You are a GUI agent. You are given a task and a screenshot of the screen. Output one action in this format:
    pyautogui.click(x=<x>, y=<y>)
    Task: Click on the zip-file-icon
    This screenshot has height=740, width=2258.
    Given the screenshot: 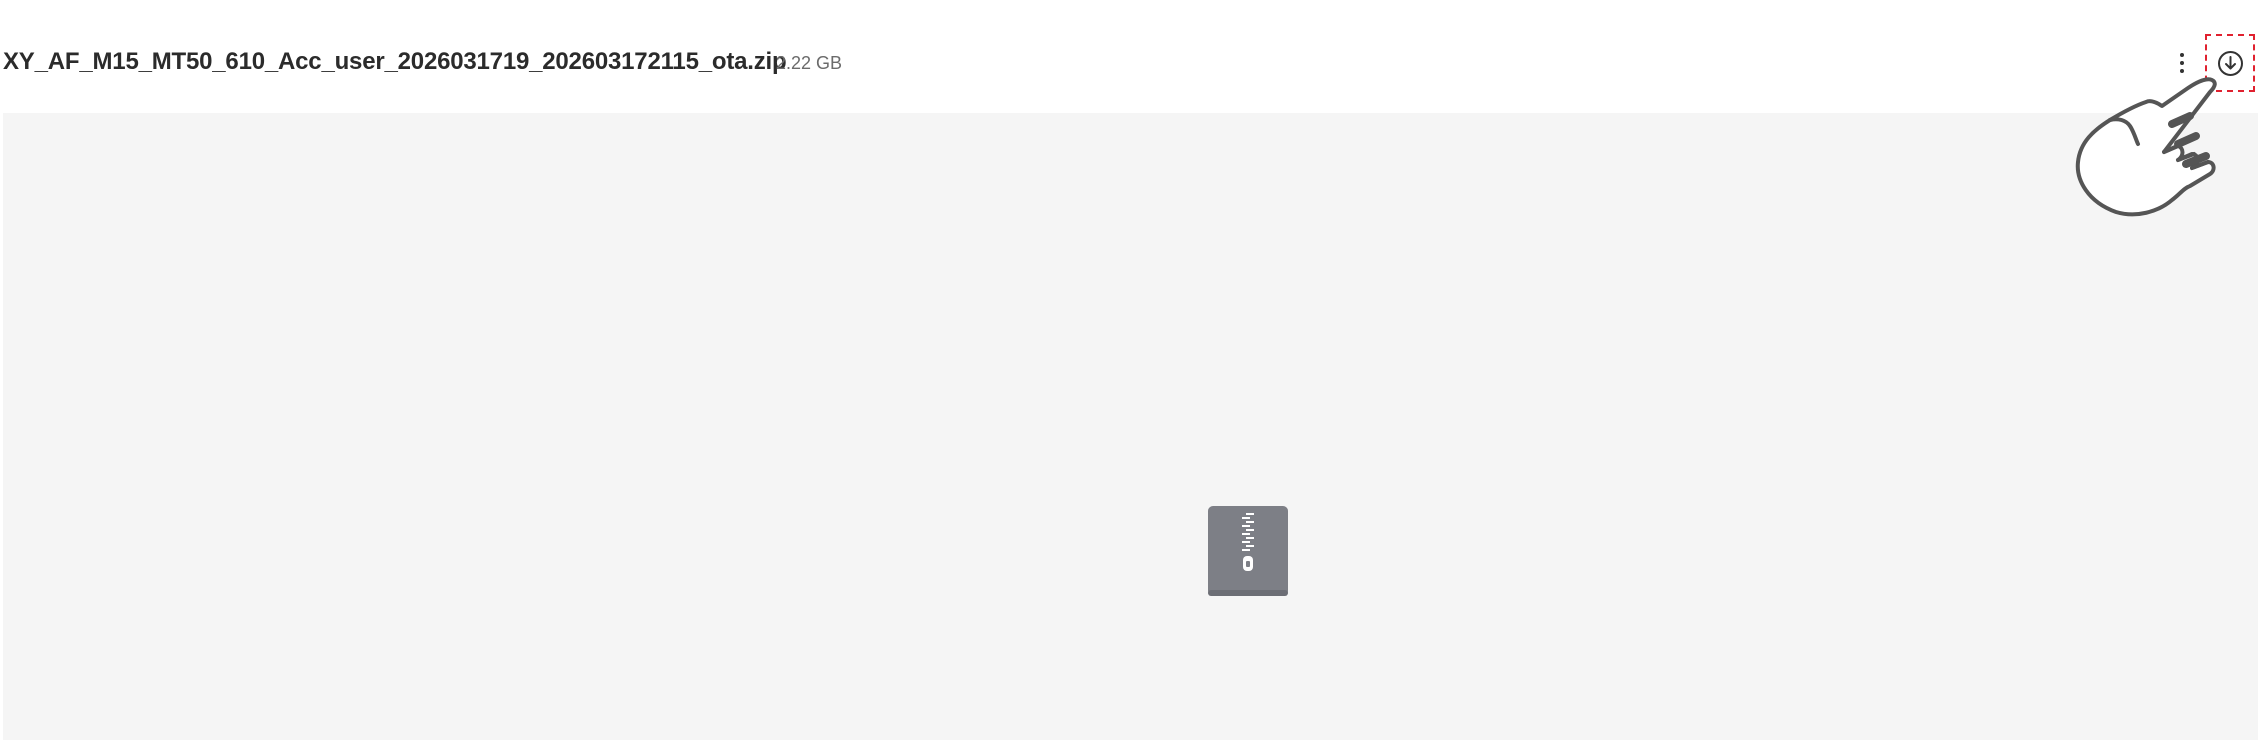 What is the action you would take?
    pyautogui.click(x=1248, y=551)
    